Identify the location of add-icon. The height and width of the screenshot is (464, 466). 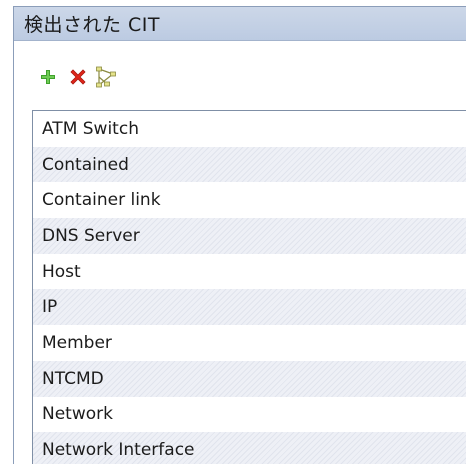
(48, 77).